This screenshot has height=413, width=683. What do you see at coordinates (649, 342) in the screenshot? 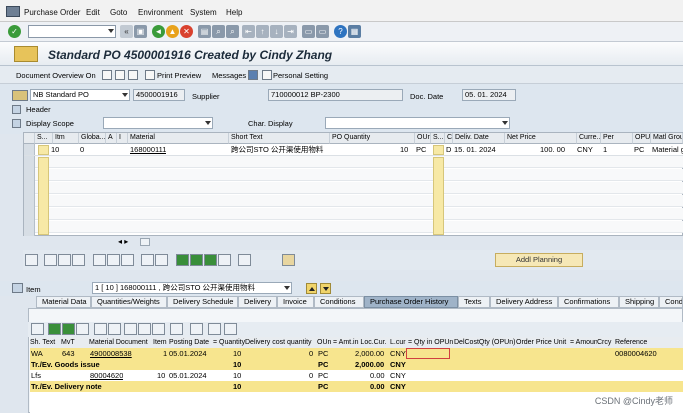
I see `col-reference: Reference` at bounding box center [649, 342].